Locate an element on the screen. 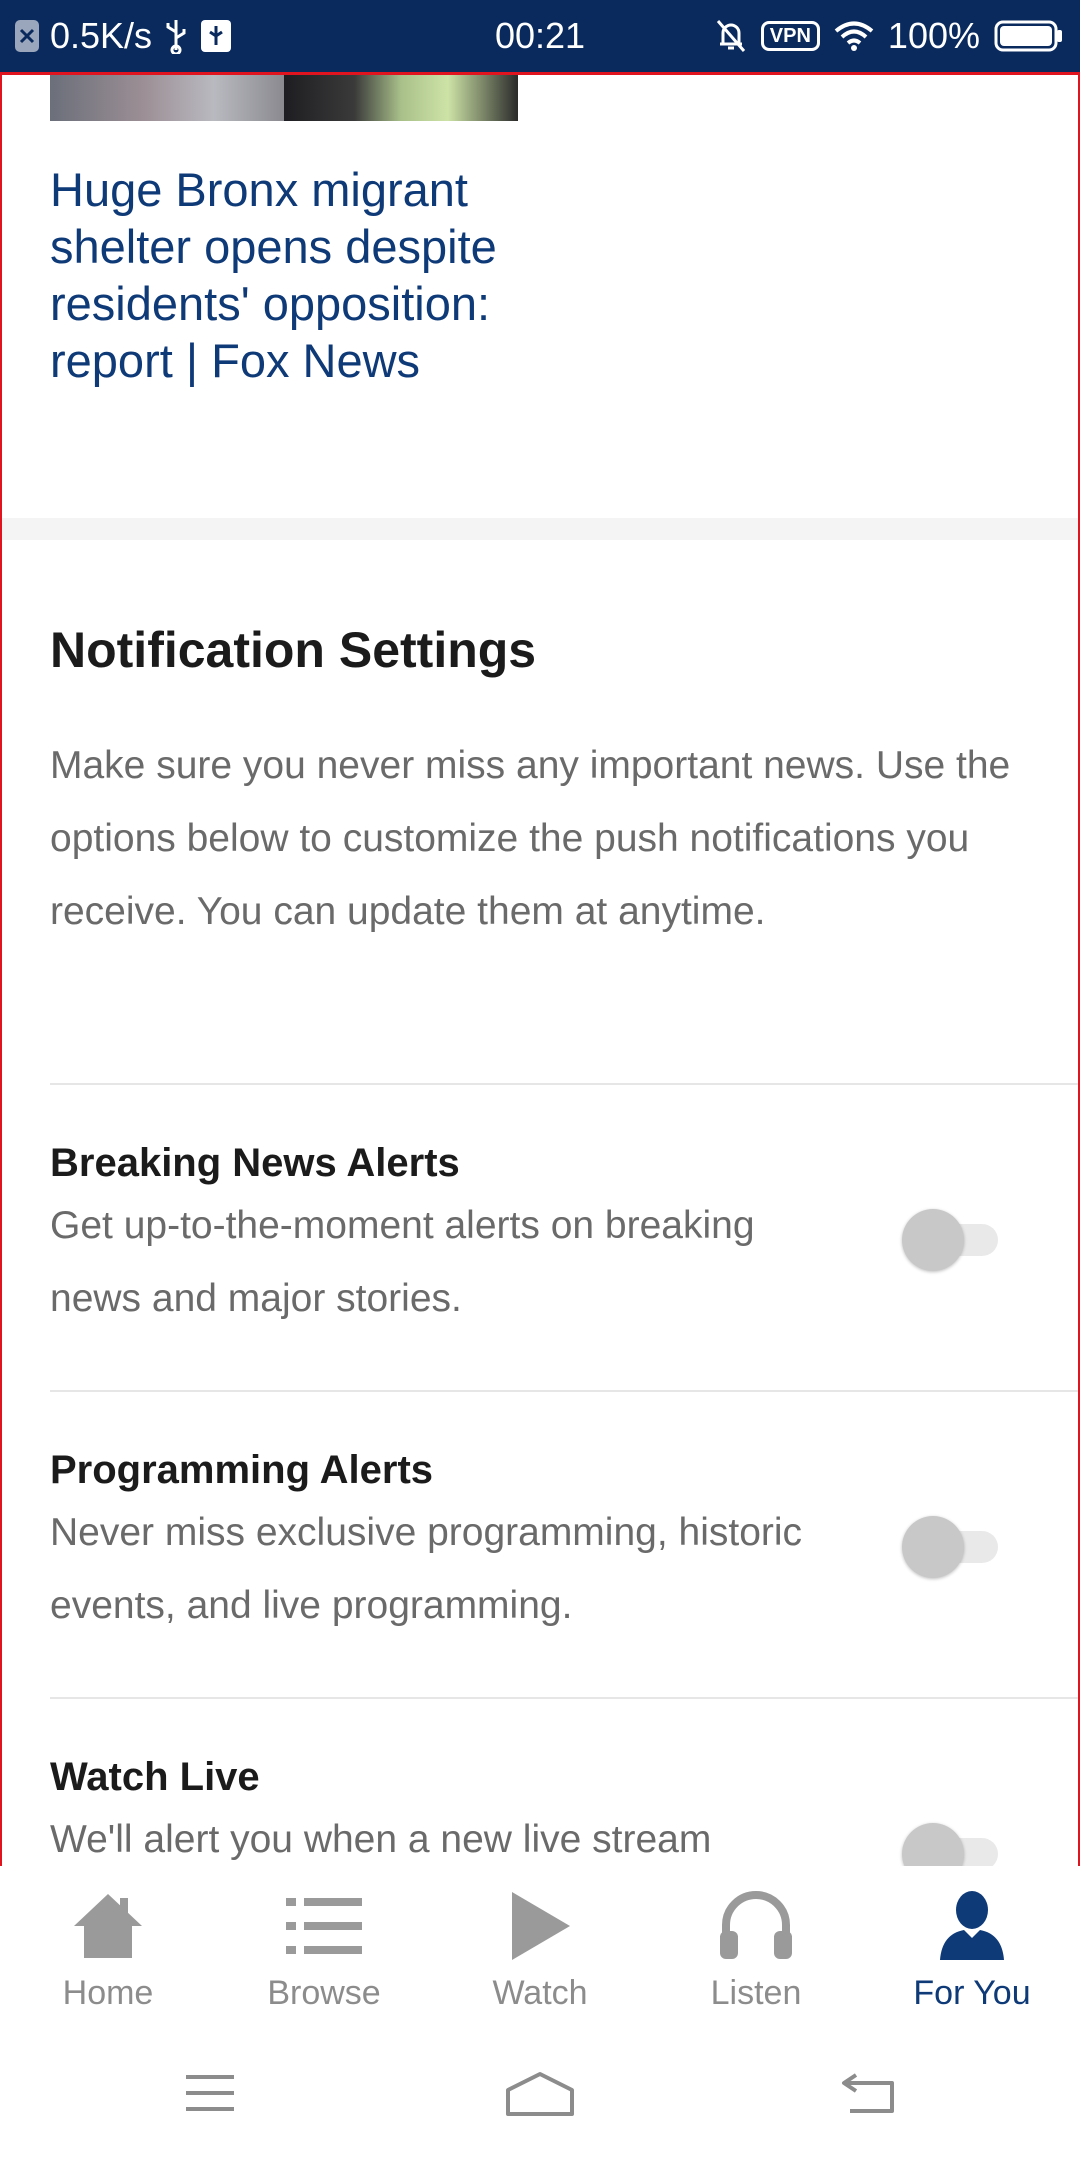 The width and height of the screenshot is (1080, 2160). nav-for-you: For You is located at coordinates (972, 1946).